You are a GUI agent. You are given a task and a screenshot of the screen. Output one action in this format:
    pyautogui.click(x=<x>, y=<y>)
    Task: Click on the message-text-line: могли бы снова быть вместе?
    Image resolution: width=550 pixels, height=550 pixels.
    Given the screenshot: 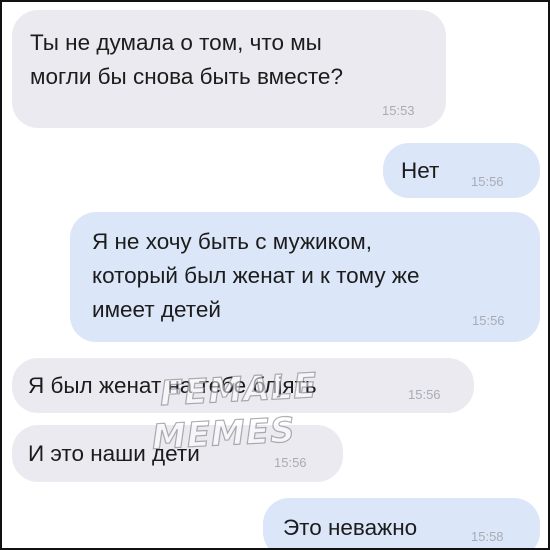 What is the action you would take?
    pyautogui.click(x=186, y=76)
    